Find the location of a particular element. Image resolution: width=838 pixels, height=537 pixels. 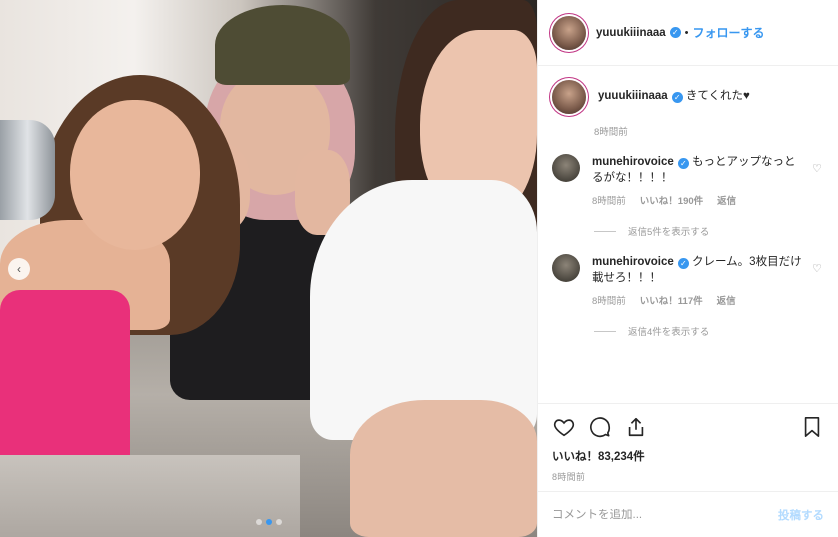

comment-composer: 投稿する is located at coordinates (688, 514).